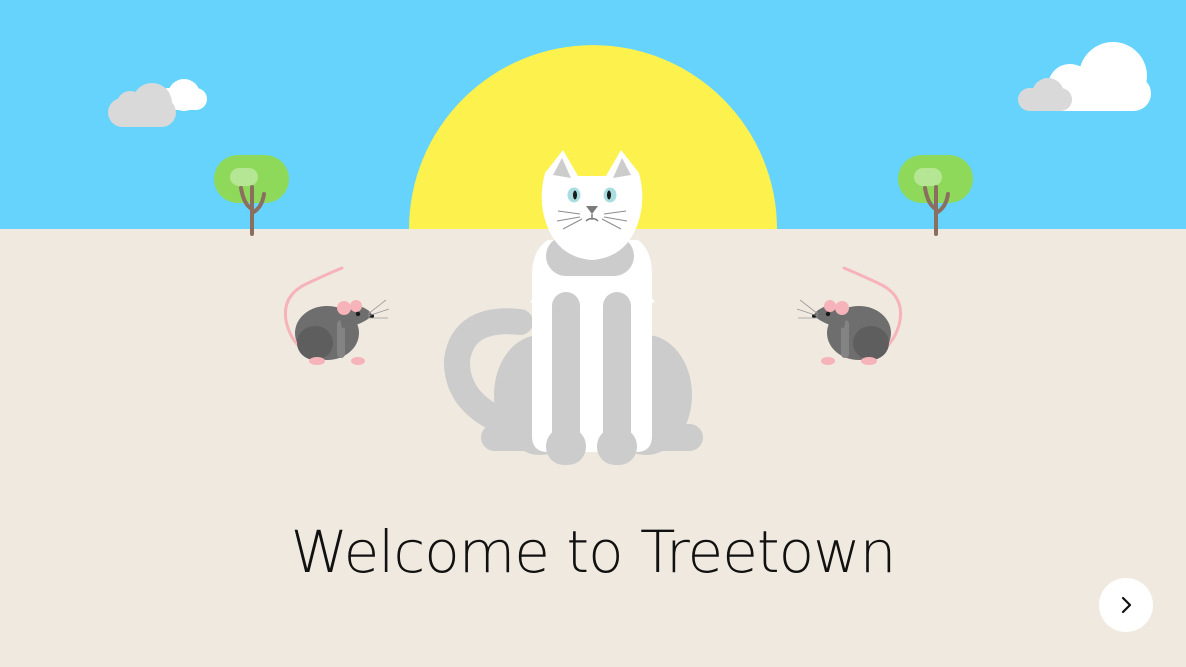  What do you see at coordinates (336, 315) in the screenshot?
I see `mouse-left-illustration` at bounding box center [336, 315].